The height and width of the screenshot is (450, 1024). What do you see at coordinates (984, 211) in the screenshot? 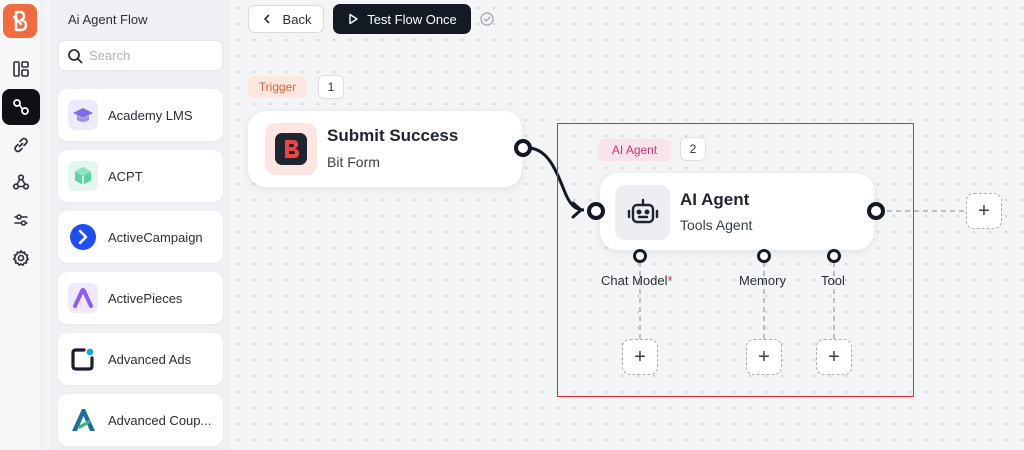
I see `add-next-step-button: +` at bounding box center [984, 211].